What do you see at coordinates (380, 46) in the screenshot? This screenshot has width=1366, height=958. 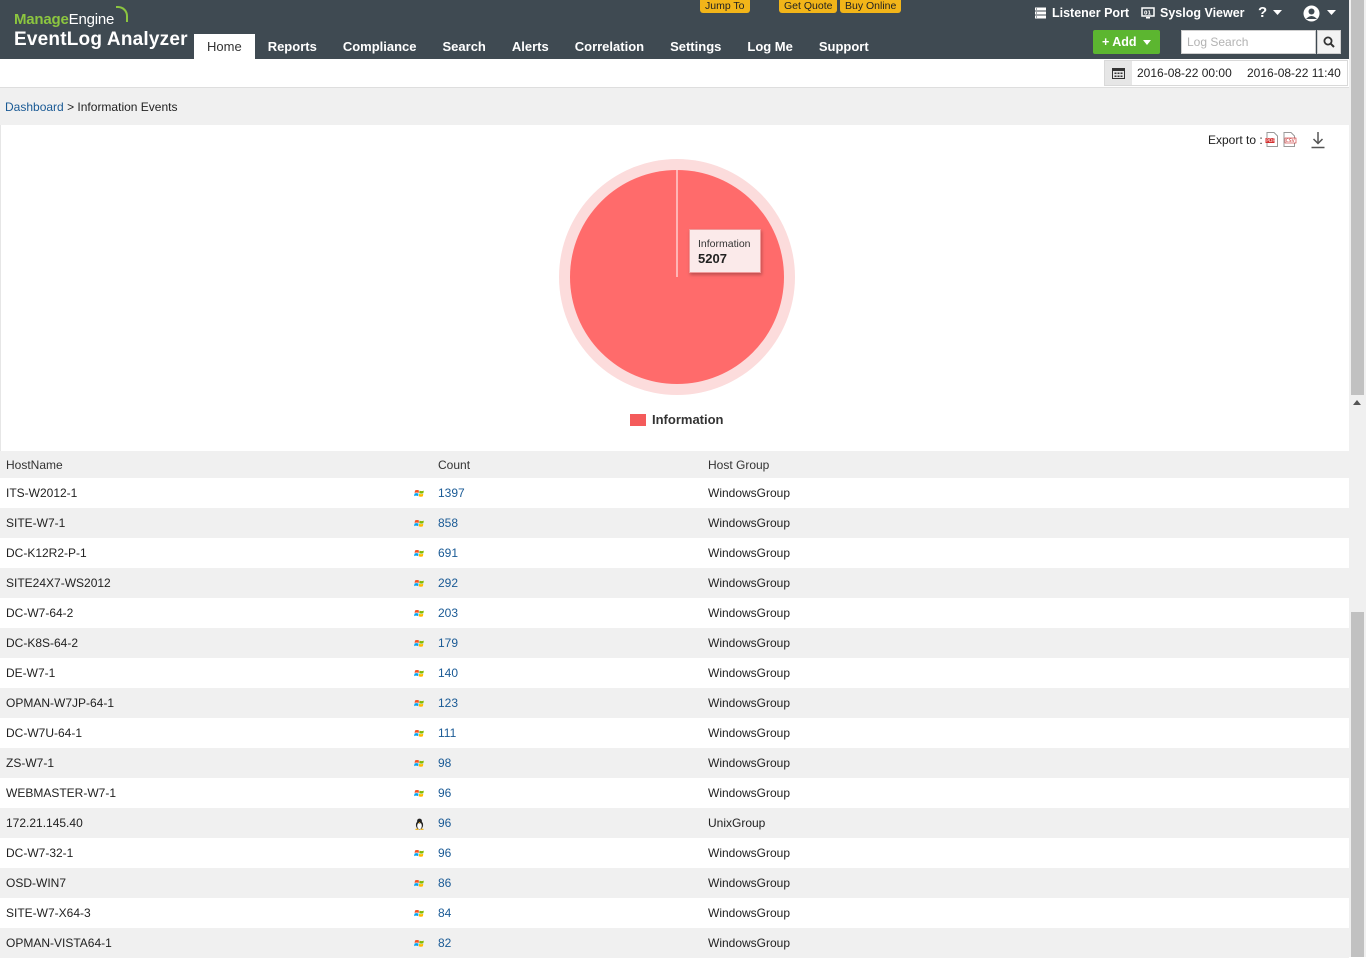 I see `nav-item-compliance: Compliance` at bounding box center [380, 46].